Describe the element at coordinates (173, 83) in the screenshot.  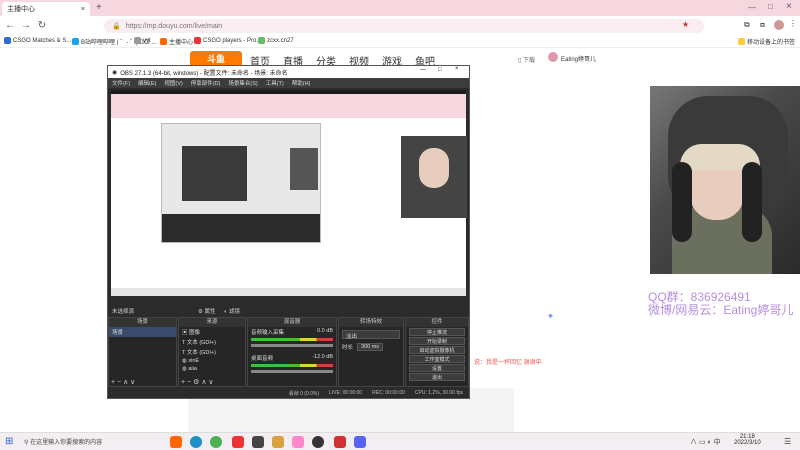
I see `menu-view: 视图(V)` at that location.